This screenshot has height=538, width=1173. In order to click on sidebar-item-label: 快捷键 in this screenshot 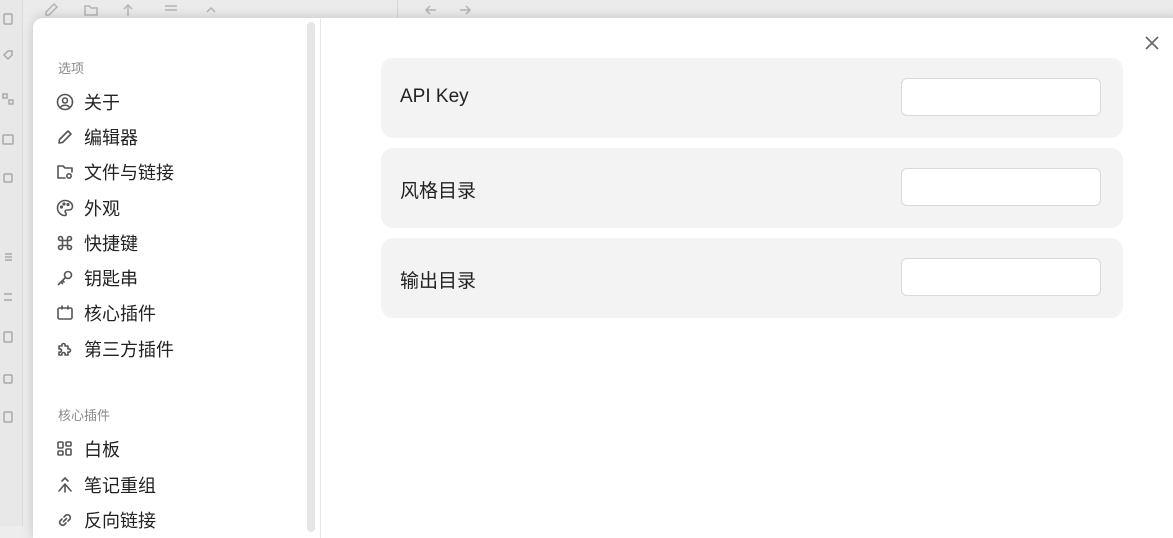, I will do `click(111, 244)`.